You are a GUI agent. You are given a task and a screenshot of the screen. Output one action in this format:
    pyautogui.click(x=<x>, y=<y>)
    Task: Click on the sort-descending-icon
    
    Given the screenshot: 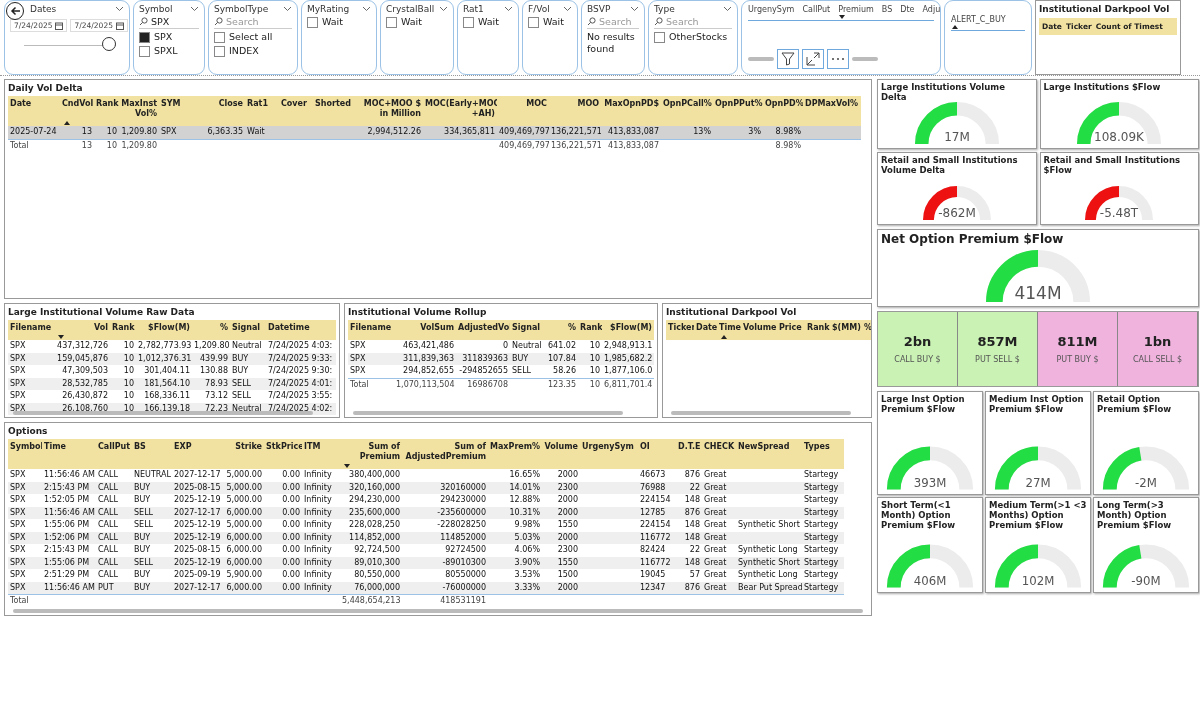 What is the action you would take?
    pyautogui.click(x=842, y=17)
    